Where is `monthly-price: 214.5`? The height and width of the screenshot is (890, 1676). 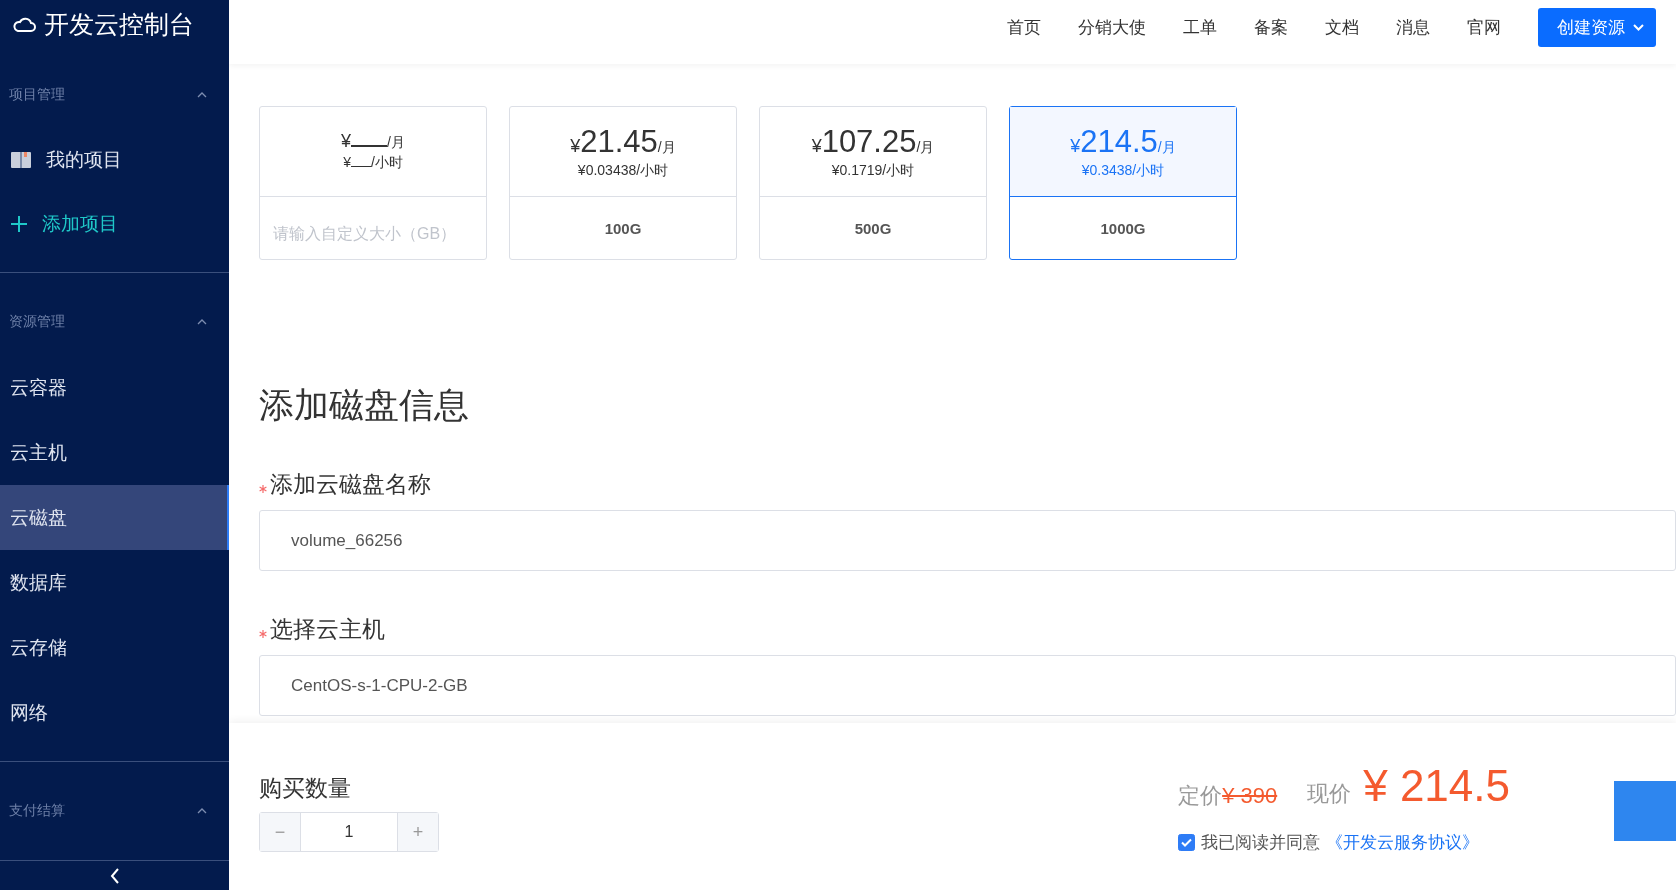
monthly-price: 214.5 is located at coordinates (1119, 141).